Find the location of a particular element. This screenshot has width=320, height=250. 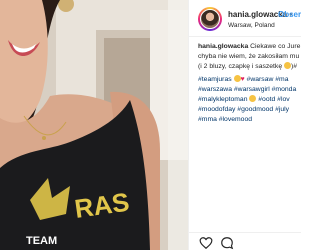

svg-text: TEAM is located at coordinates (41, 241).